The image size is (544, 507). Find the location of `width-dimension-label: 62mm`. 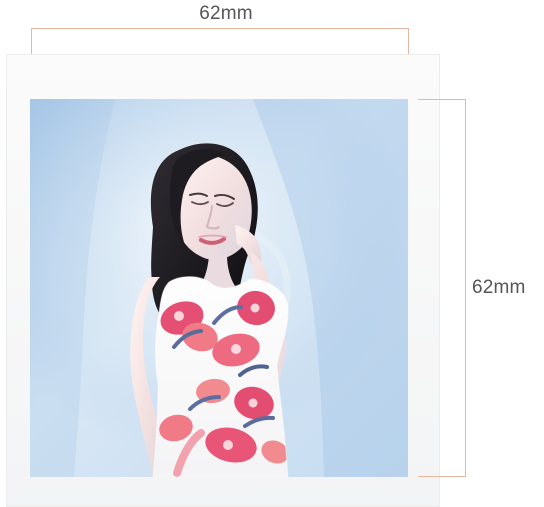

width-dimension-label: 62mm is located at coordinates (226, 13).